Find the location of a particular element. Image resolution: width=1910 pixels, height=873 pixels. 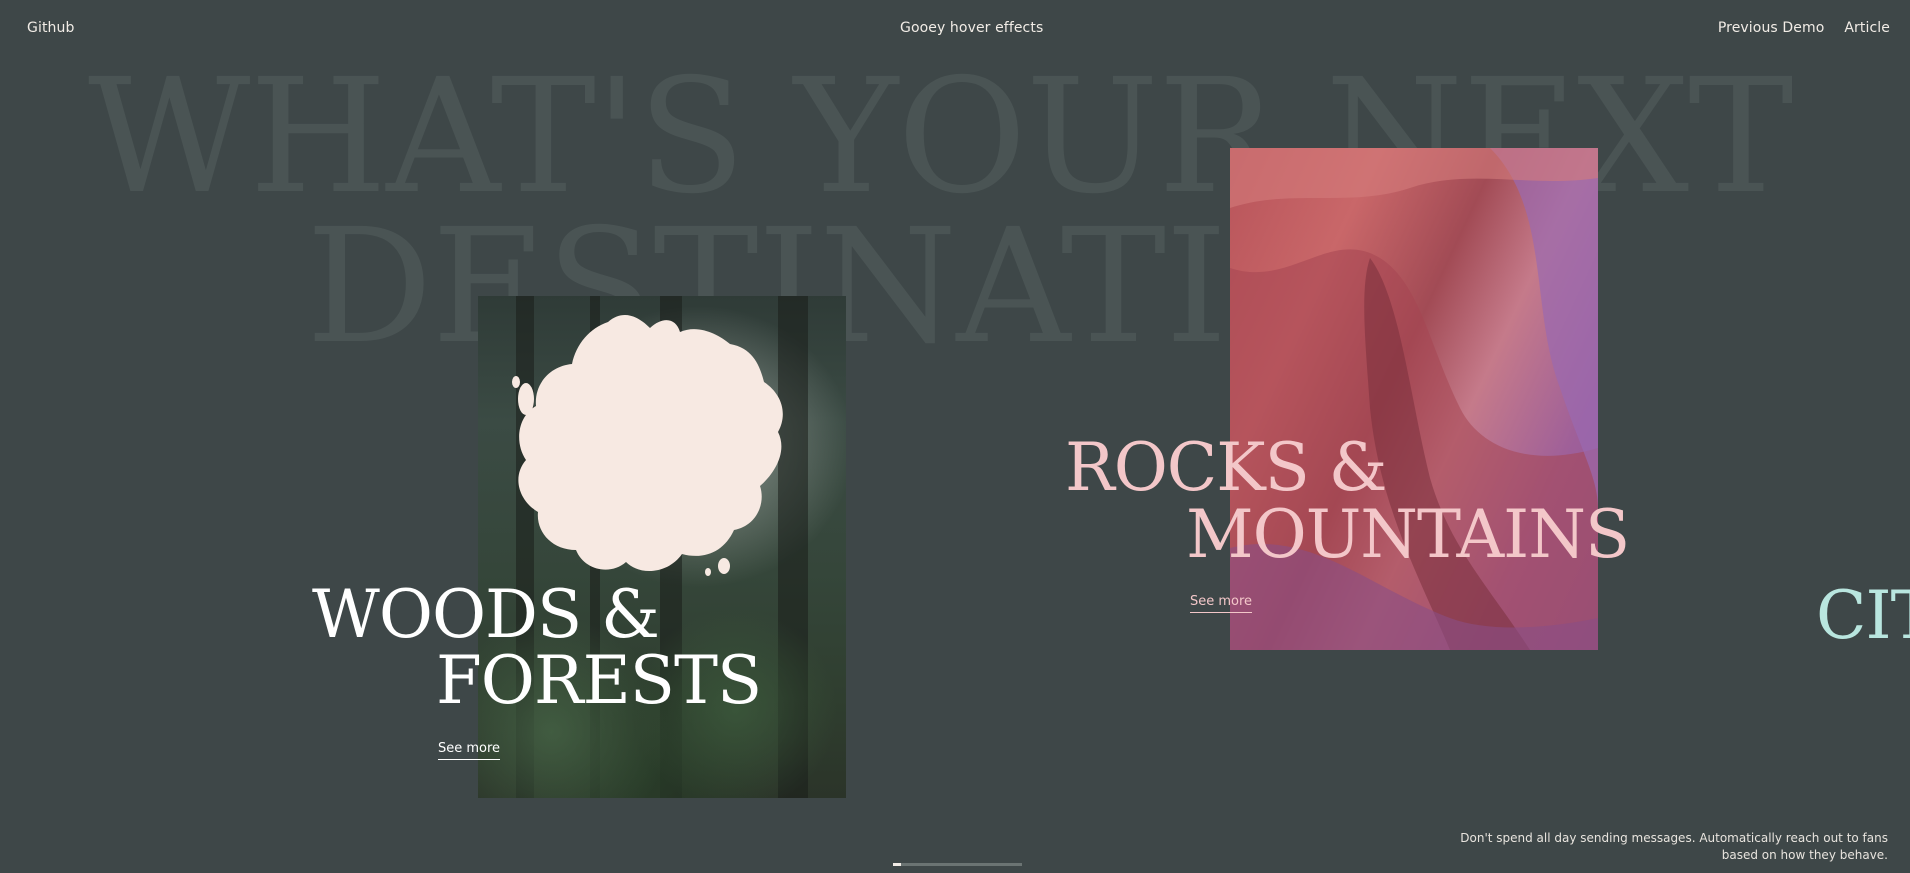

scroll-progress-track is located at coordinates (957, 864).